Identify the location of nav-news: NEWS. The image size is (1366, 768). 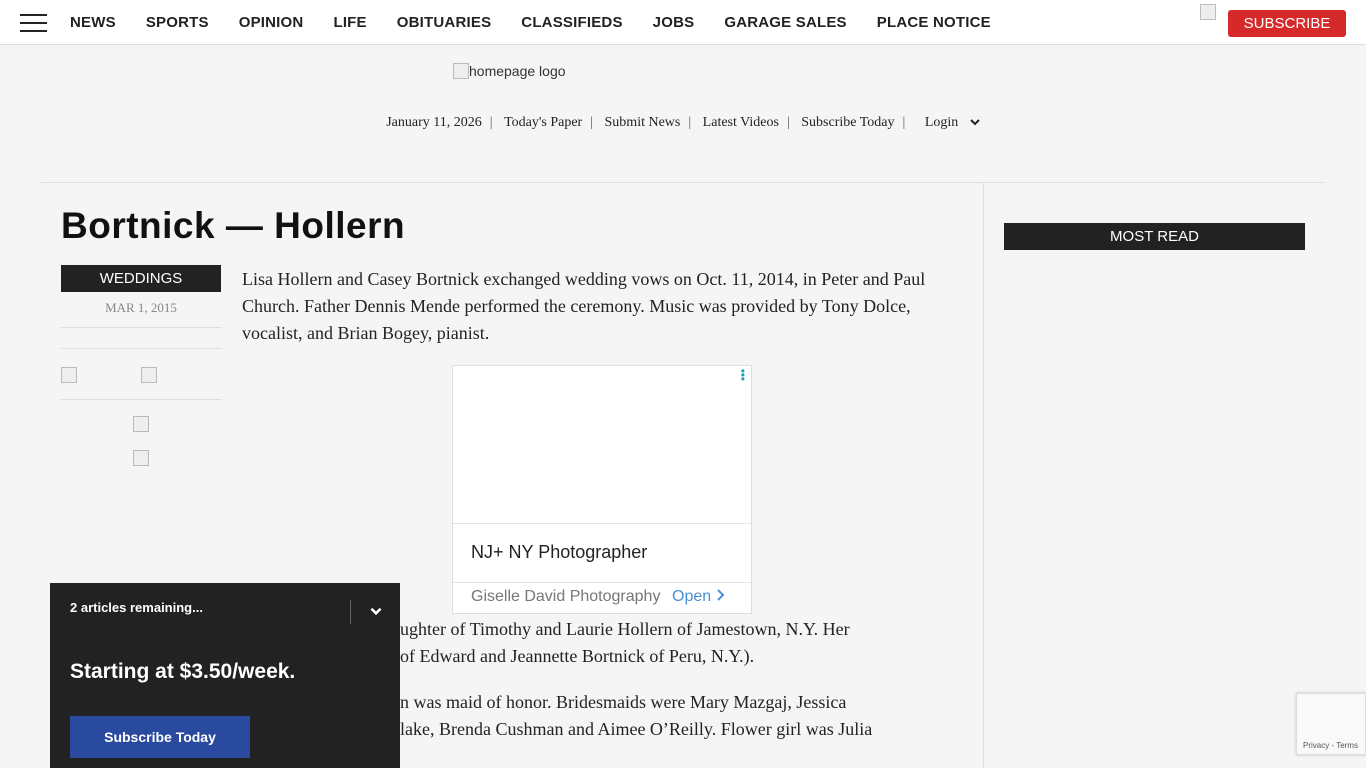
(93, 22).